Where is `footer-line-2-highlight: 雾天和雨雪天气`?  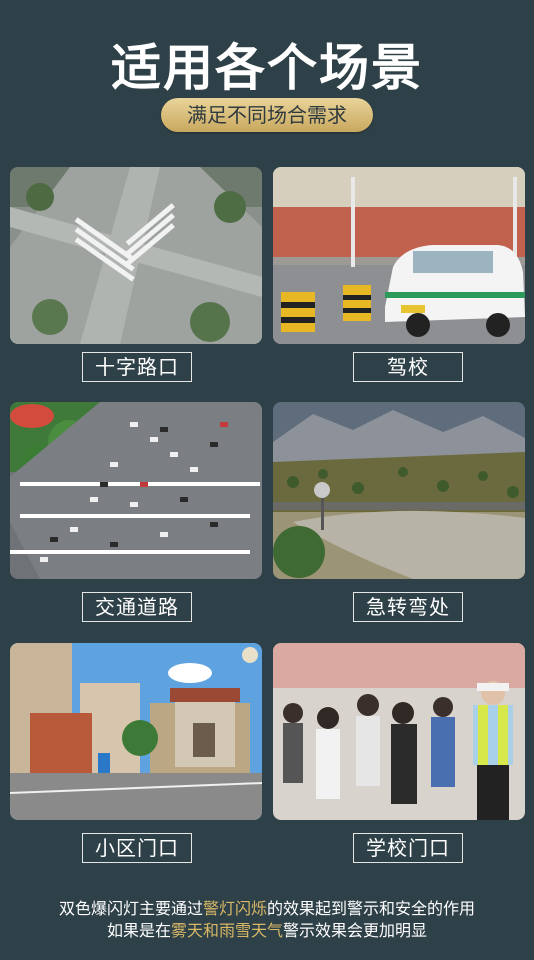 footer-line-2-highlight: 雾天和雨雪天气 is located at coordinates (226, 930).